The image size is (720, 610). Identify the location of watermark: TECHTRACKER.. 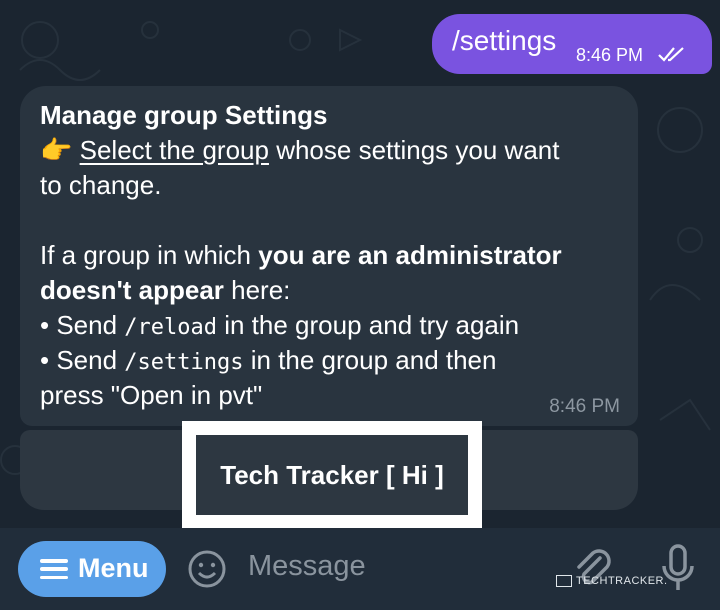
(612, 581).